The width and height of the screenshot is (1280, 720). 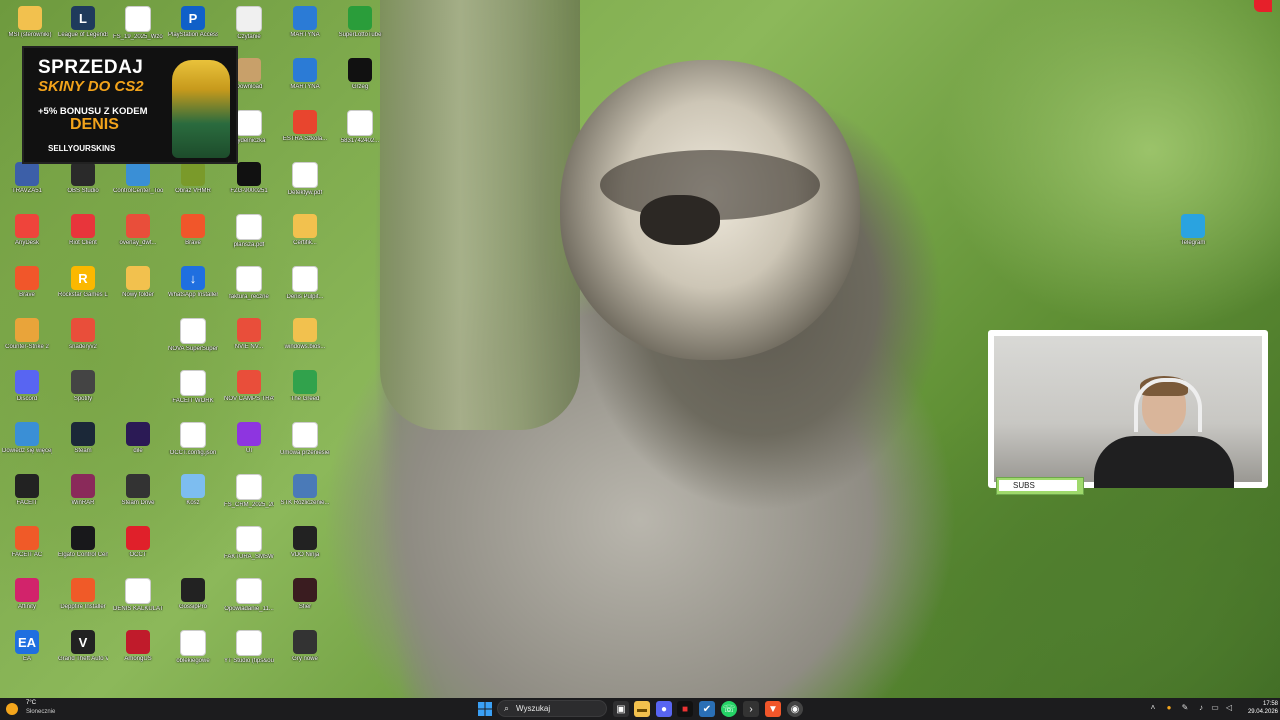 I want to click on tray-mic-icon: ♪, so click(x=1201, y=708).